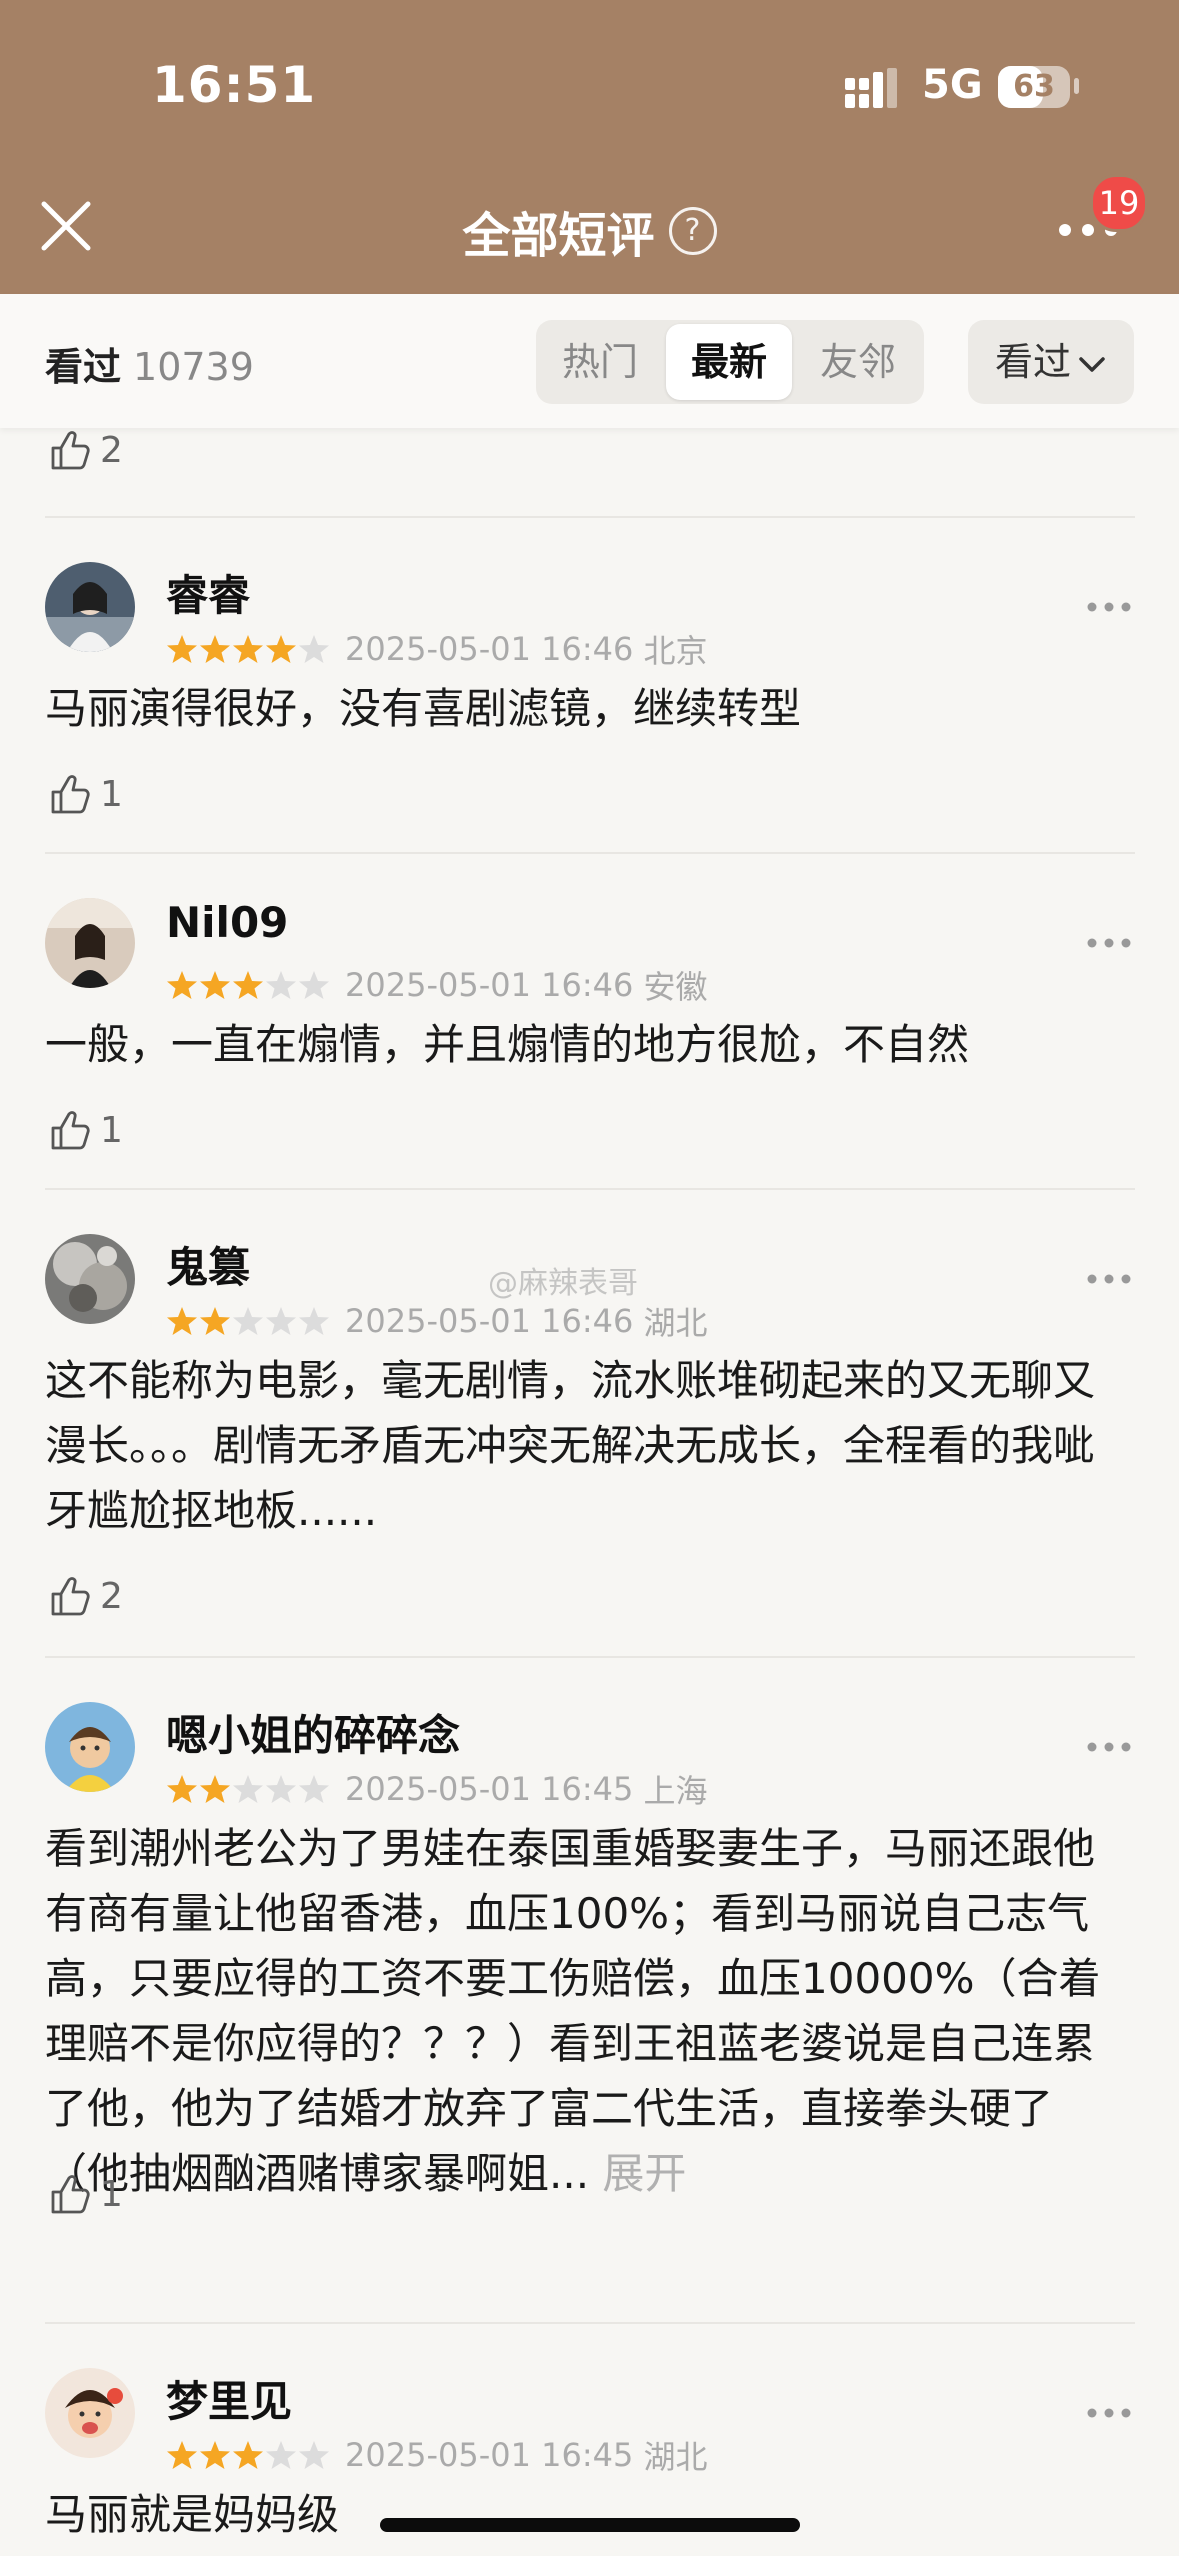  I want to click on review-meta: 2025-05-01 16:46 安徽, so click(437, 985).